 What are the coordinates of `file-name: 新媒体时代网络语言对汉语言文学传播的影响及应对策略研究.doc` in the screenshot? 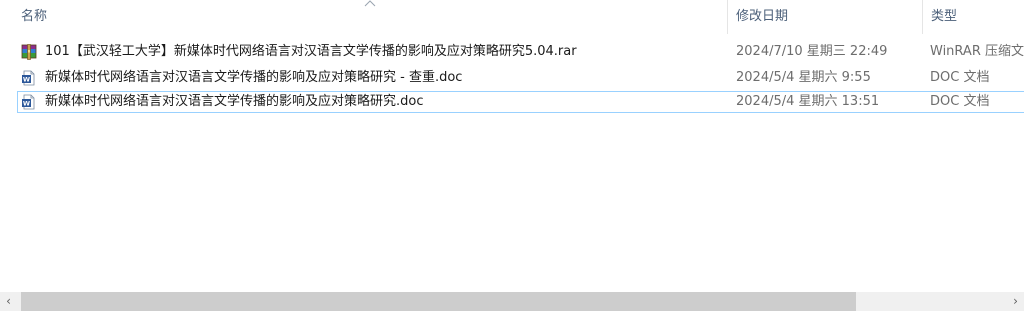 It's located at (234, 101).